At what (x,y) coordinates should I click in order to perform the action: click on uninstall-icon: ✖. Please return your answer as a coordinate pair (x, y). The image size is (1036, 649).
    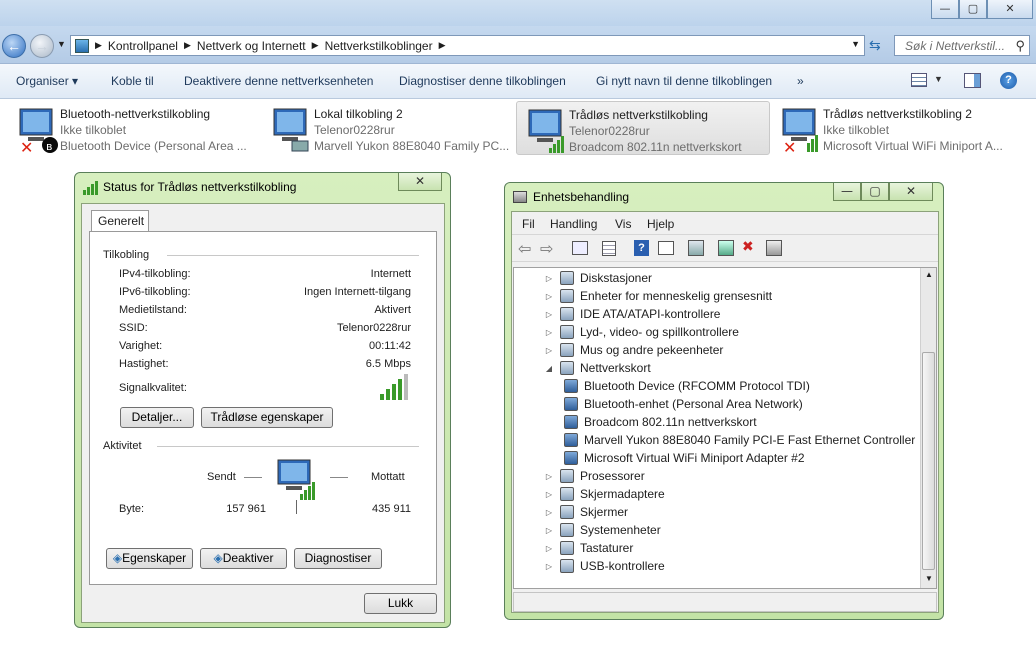
    Looking at the image, I should click on (748, 246).